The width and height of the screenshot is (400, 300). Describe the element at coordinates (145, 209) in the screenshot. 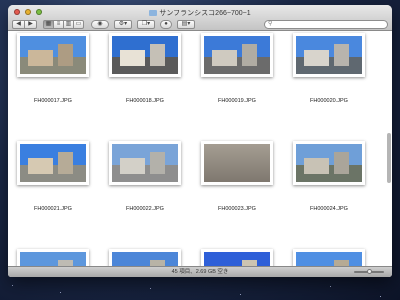

I see `file-name-label: FH000022.JPG` at that location.